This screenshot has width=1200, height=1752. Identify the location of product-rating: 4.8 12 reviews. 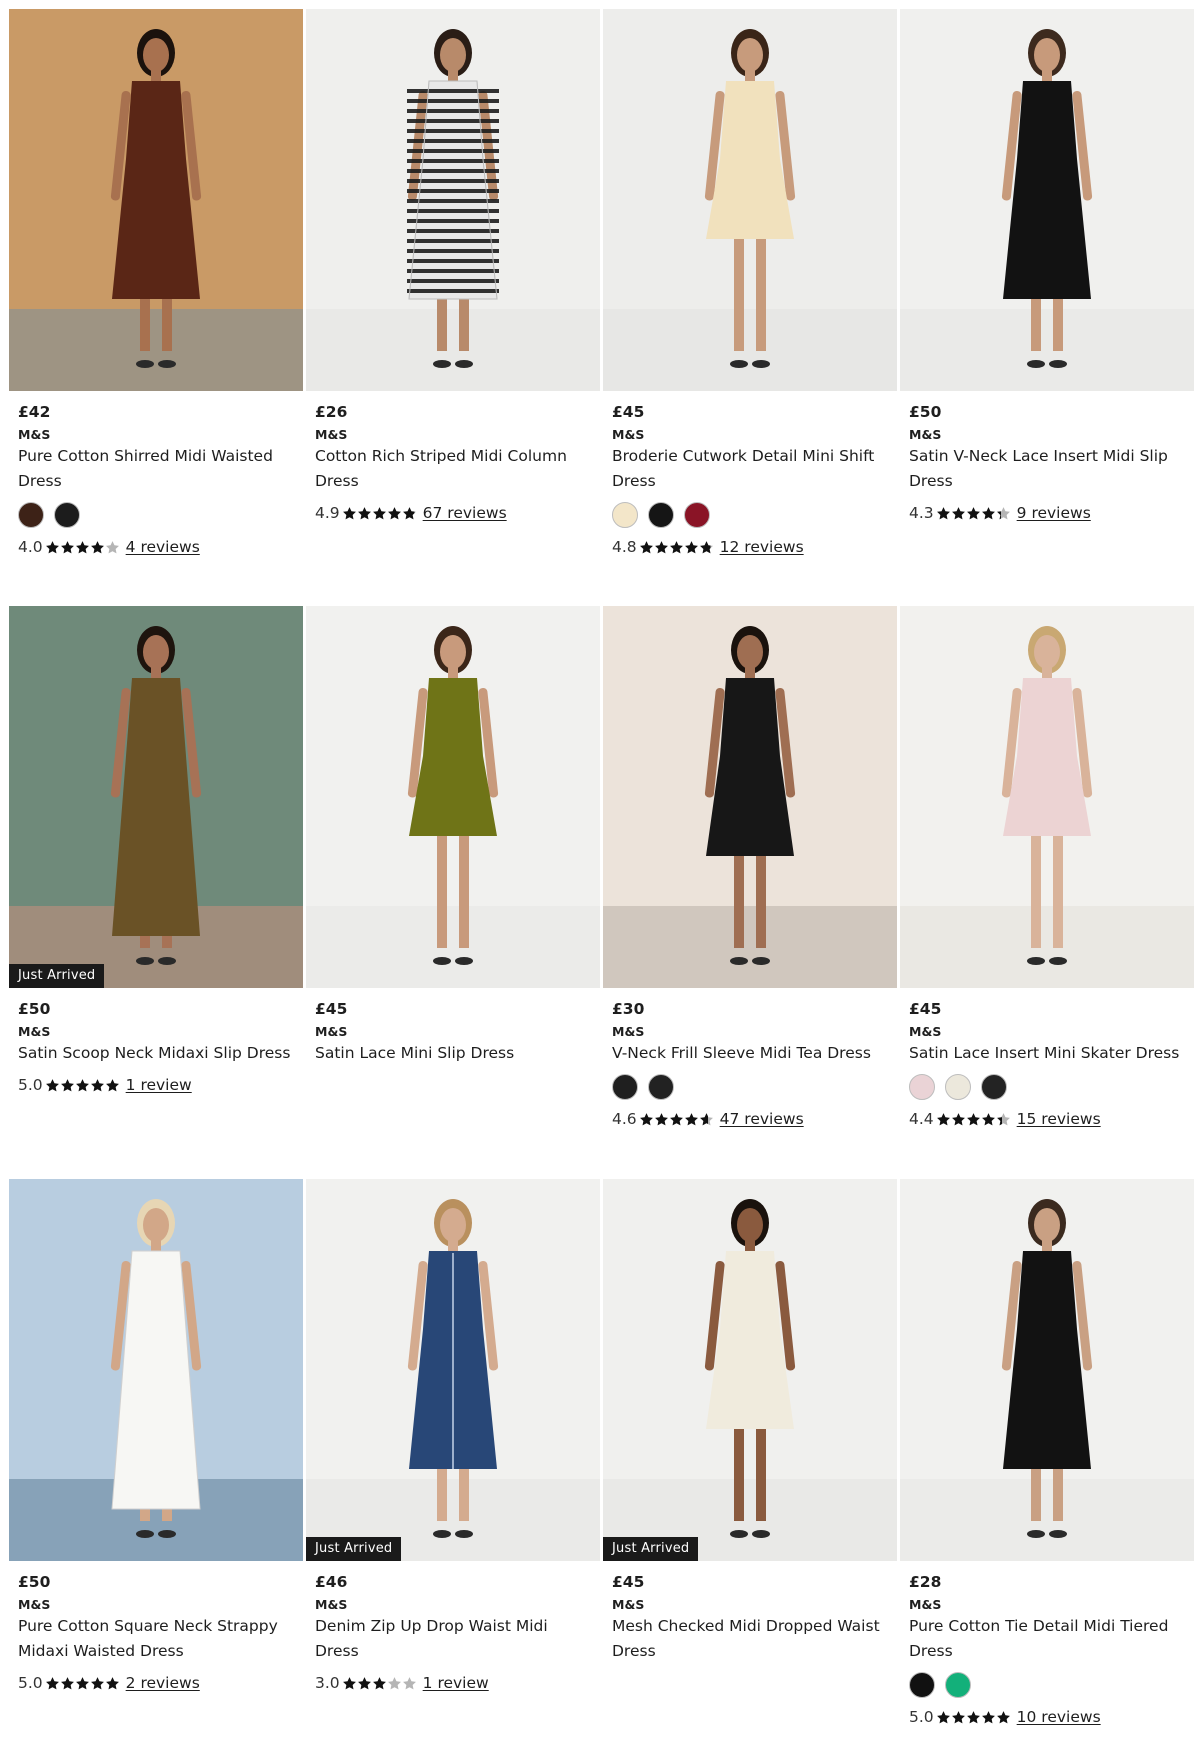
(750, 547).